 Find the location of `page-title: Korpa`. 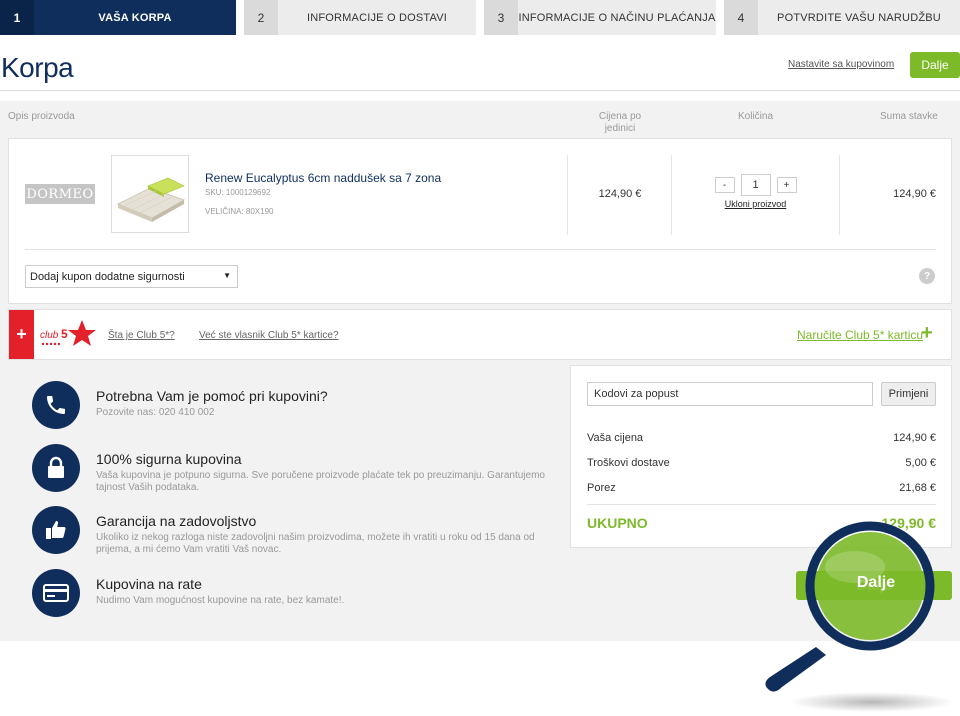

page-title: Korpa is located at coordinates (37, 67).